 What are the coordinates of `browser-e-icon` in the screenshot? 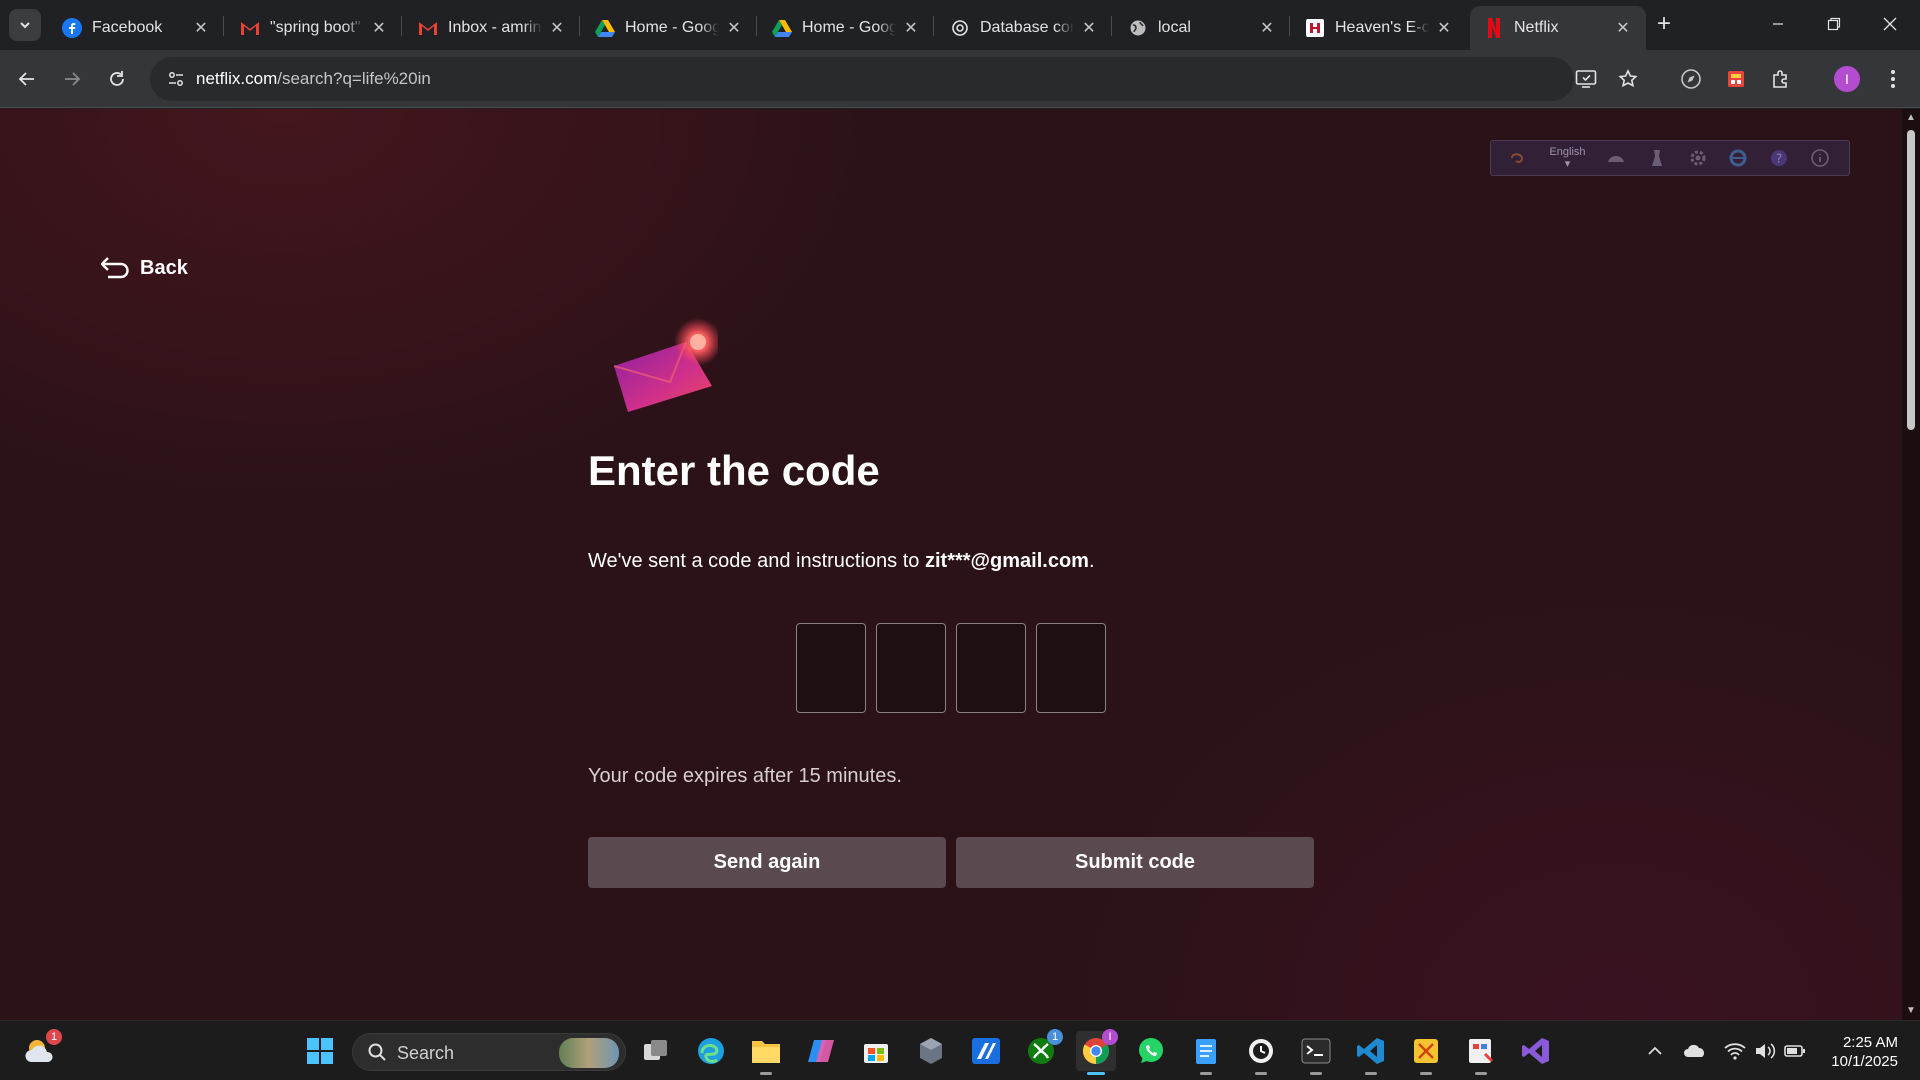 It's located at (1738, 158).